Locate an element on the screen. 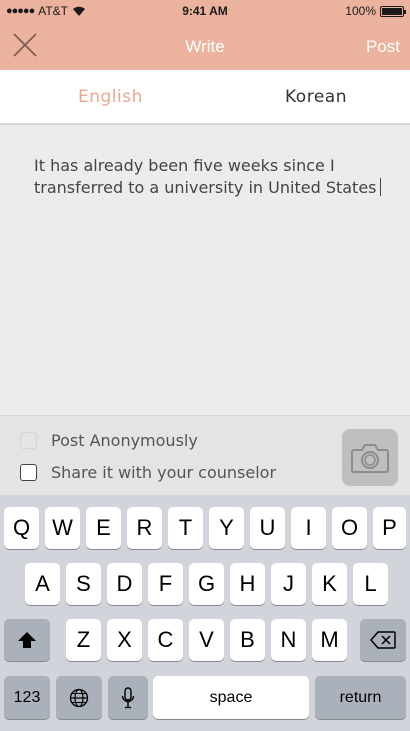 This screenshot has height=731, width=410. key-x: X is located at coordinates (124, 640).